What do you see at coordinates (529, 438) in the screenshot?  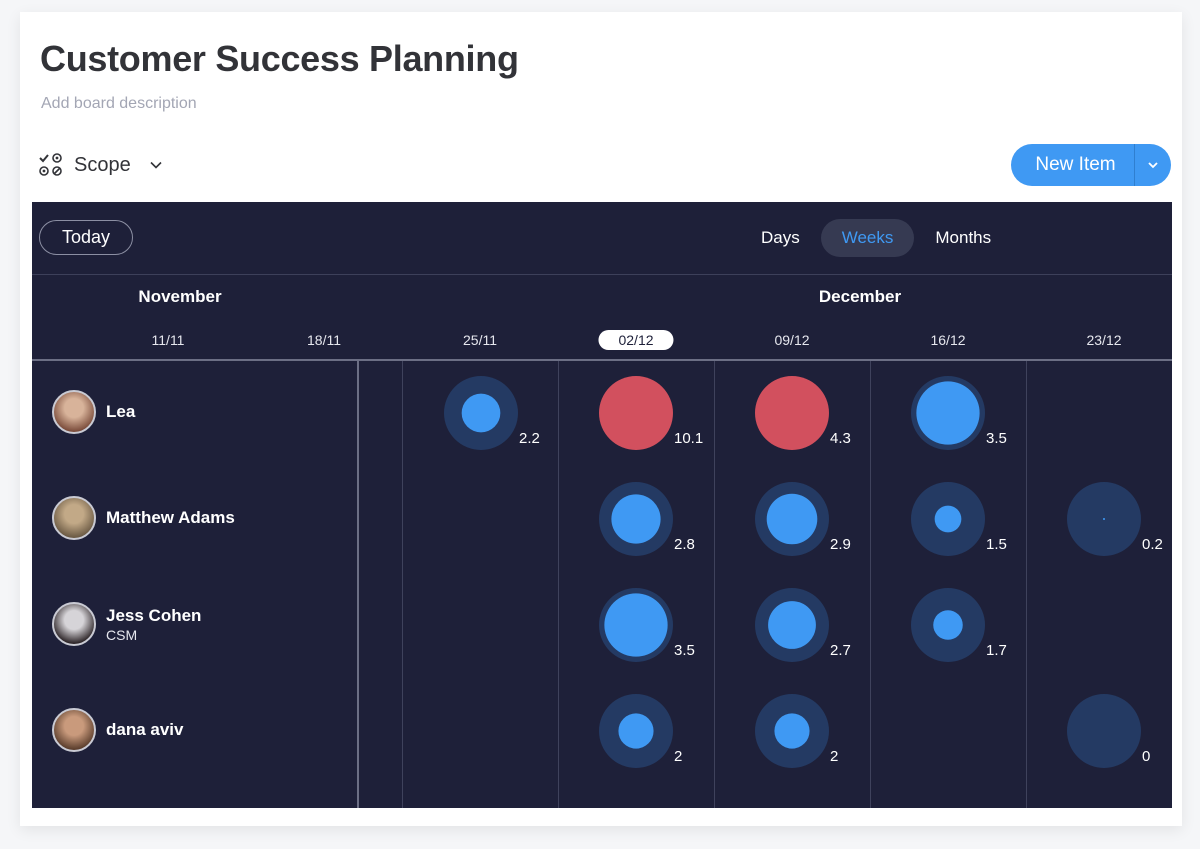 I see `workload-value-label: 2.2` at bounding box center [529, 438].